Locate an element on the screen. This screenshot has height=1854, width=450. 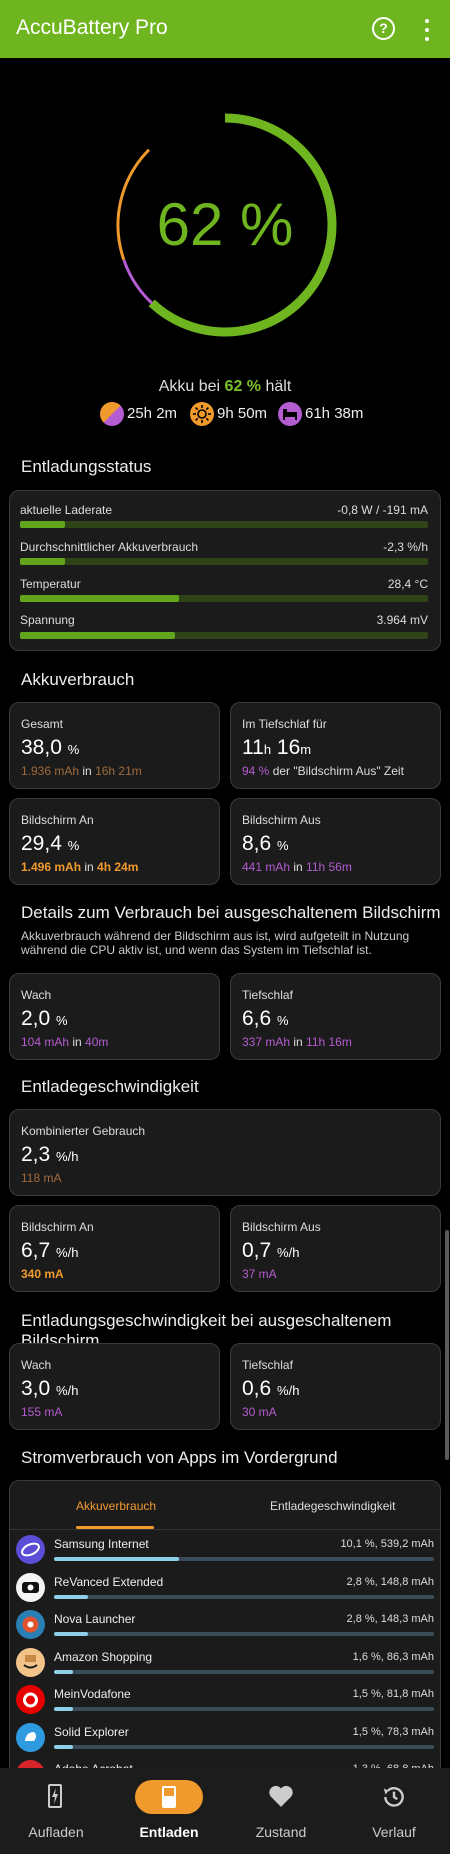
revanced-icon is located at coordinates (30, 1587).